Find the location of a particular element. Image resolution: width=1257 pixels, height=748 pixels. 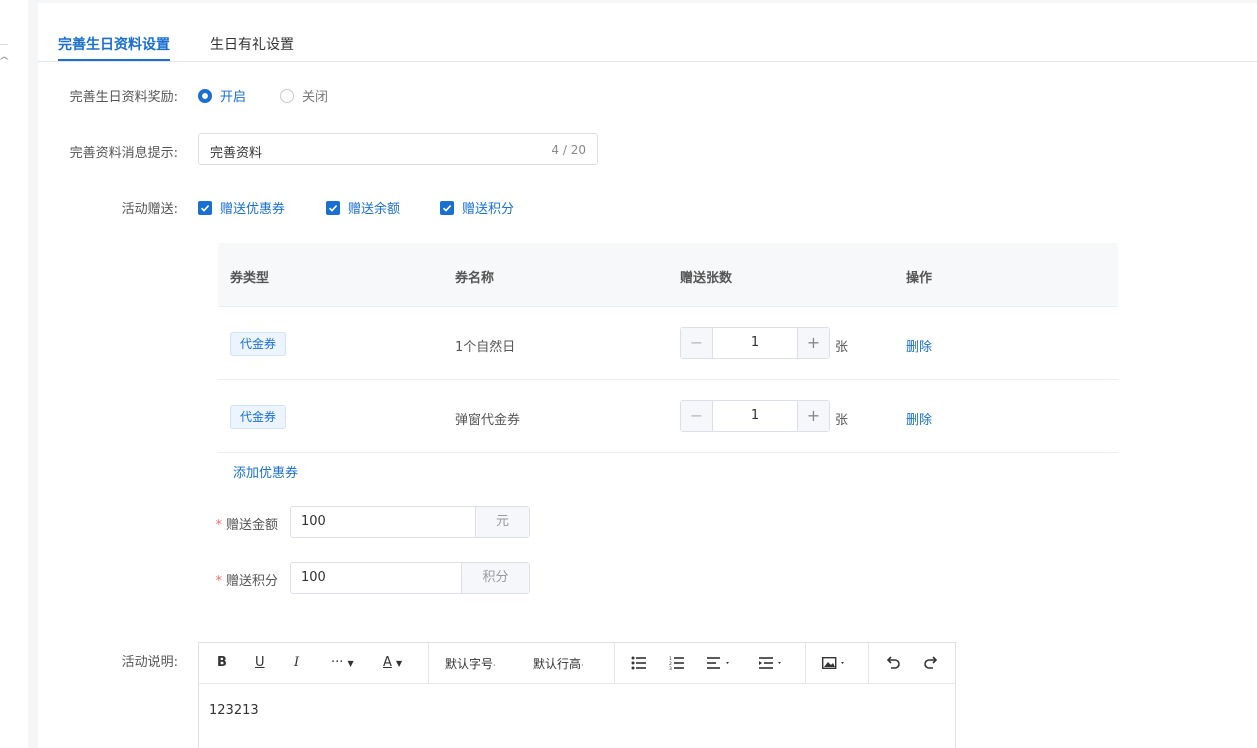

undo-icon is located at coordinates (893, 665).